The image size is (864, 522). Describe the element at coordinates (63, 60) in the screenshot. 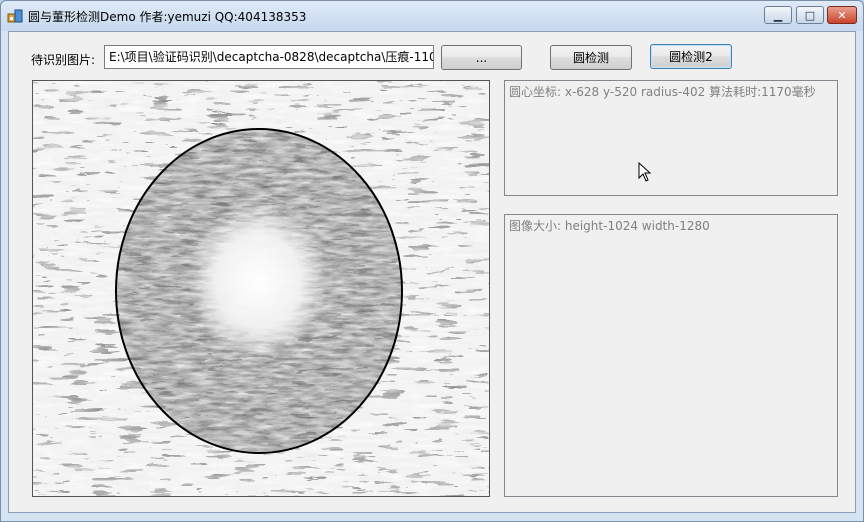

I see `file-label: 待识别图片:` at that location.